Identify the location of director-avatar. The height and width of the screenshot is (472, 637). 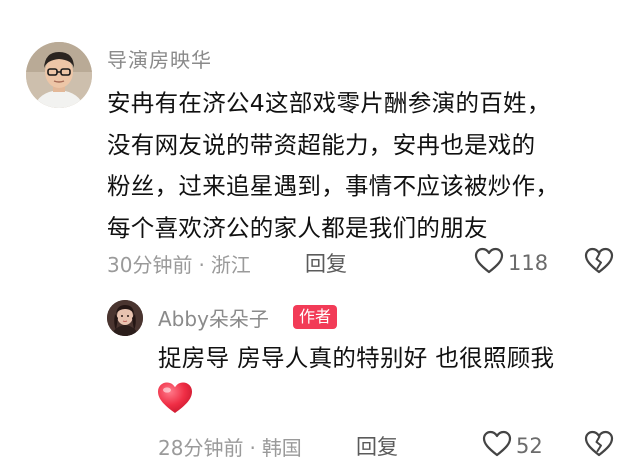
(59, 75).